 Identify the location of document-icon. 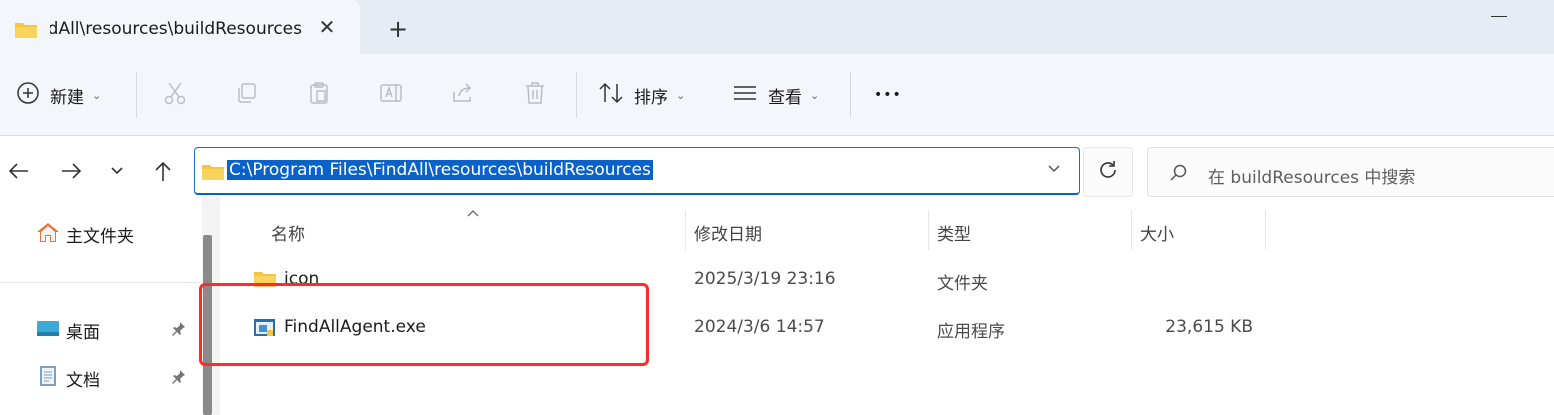
(48, 378).